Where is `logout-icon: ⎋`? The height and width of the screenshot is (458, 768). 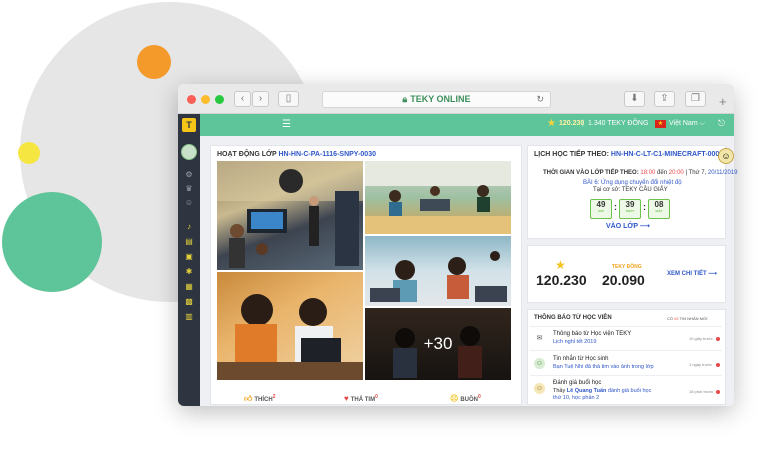 logout-icon: ⎋ is located at coordinates (721, 123).